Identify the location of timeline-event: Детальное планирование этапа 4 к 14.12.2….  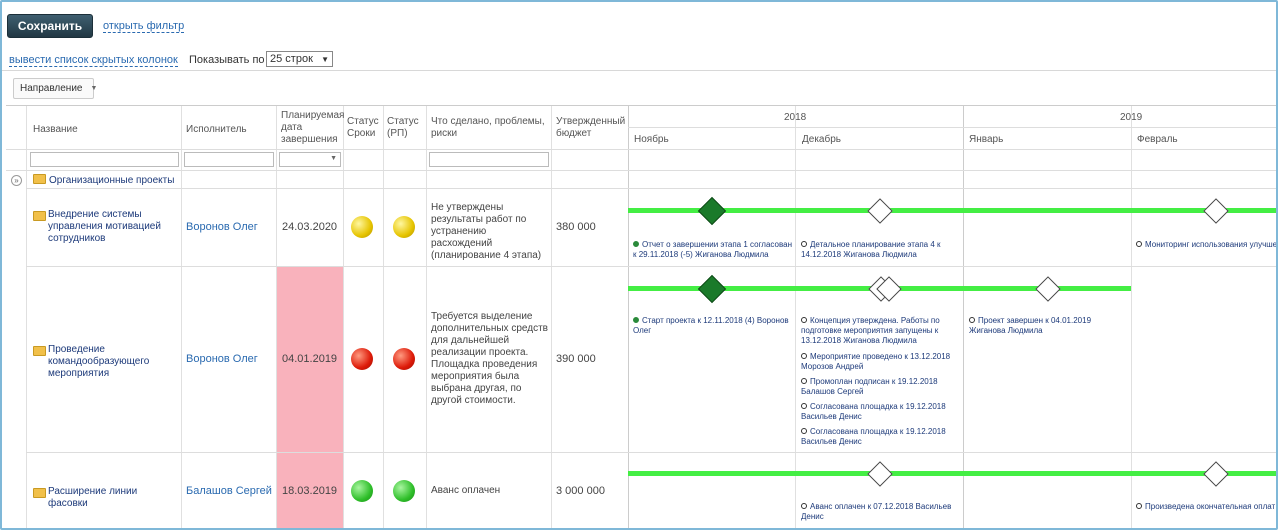
(881, 250).